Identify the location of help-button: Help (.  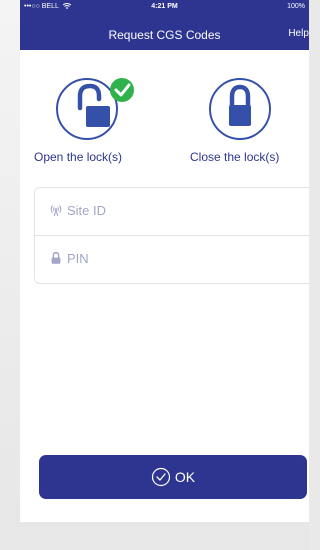
(298, 33).